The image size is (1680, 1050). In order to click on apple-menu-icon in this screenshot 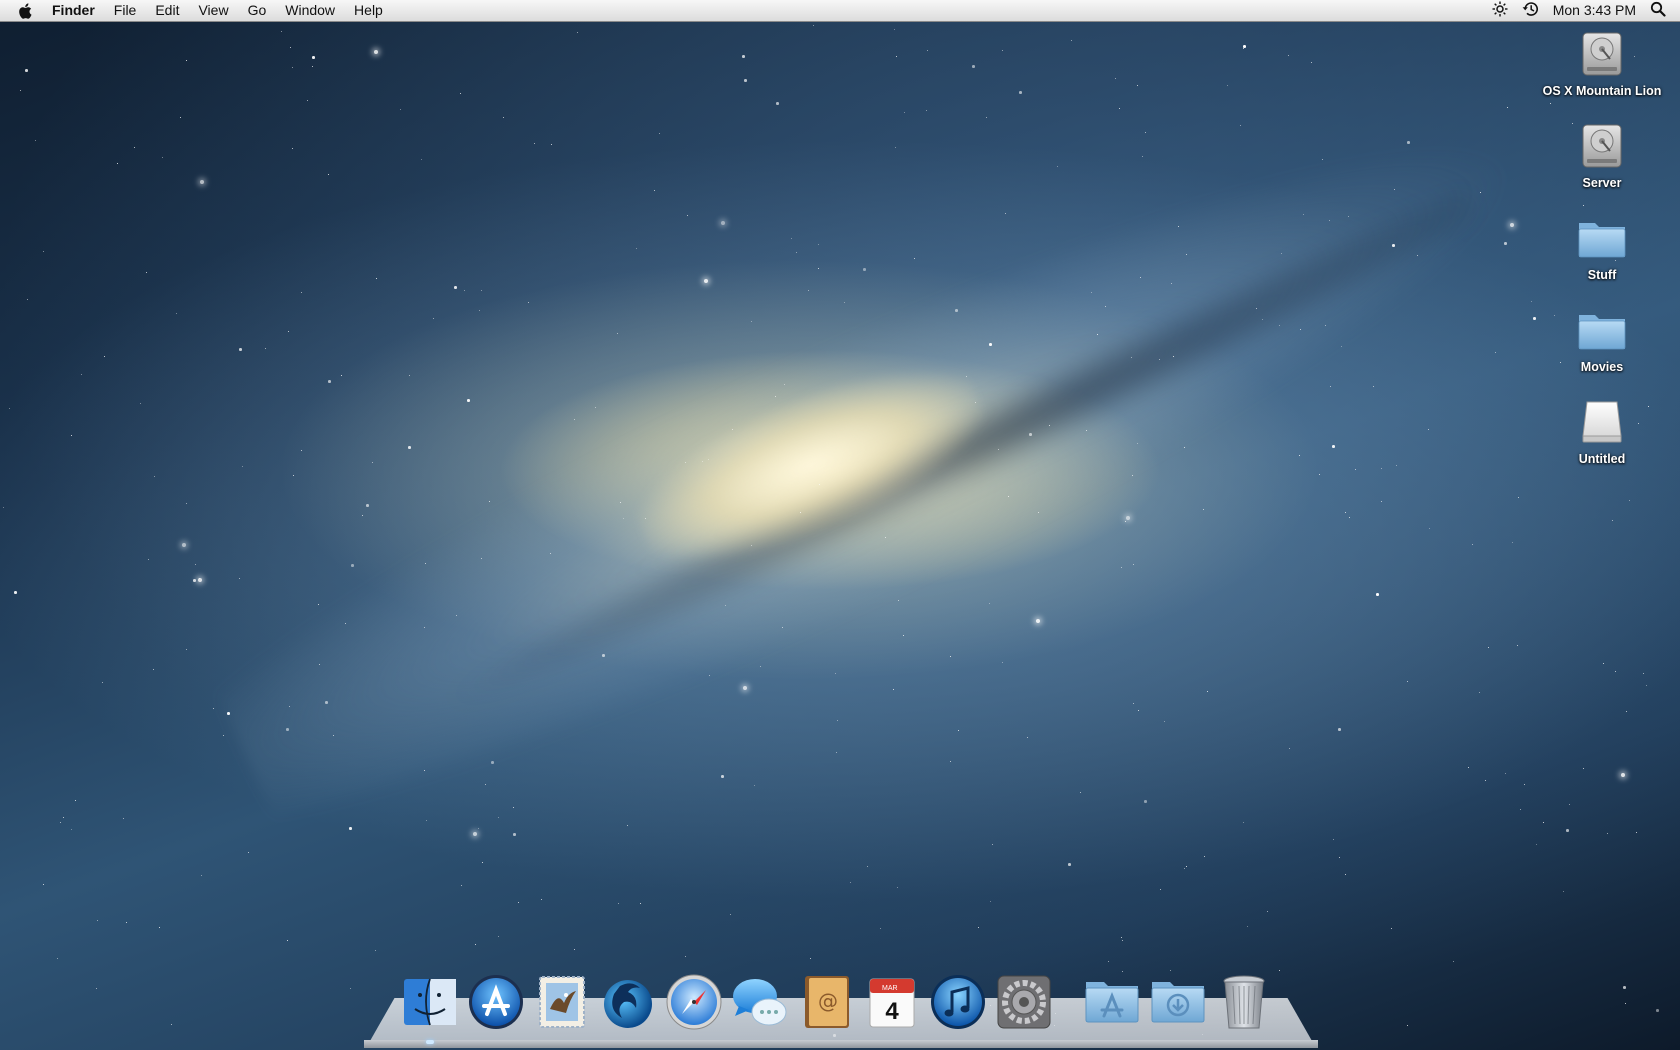, I will do `click(26, 11)`.